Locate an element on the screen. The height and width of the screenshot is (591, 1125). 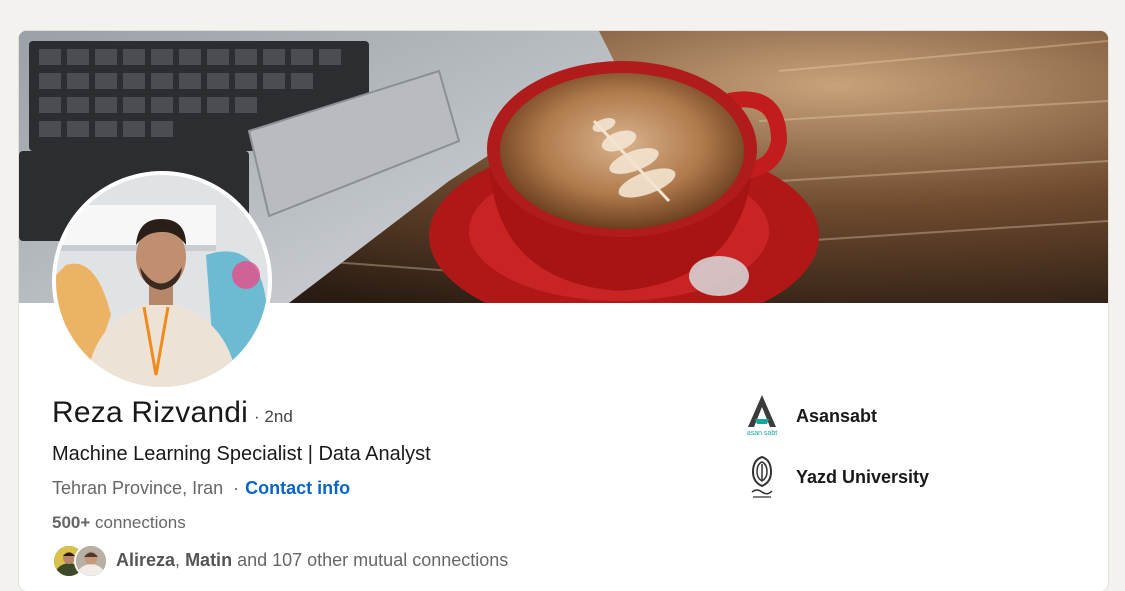
org-name-yazd-university: Yazd University is located at coordinates (863, 476).